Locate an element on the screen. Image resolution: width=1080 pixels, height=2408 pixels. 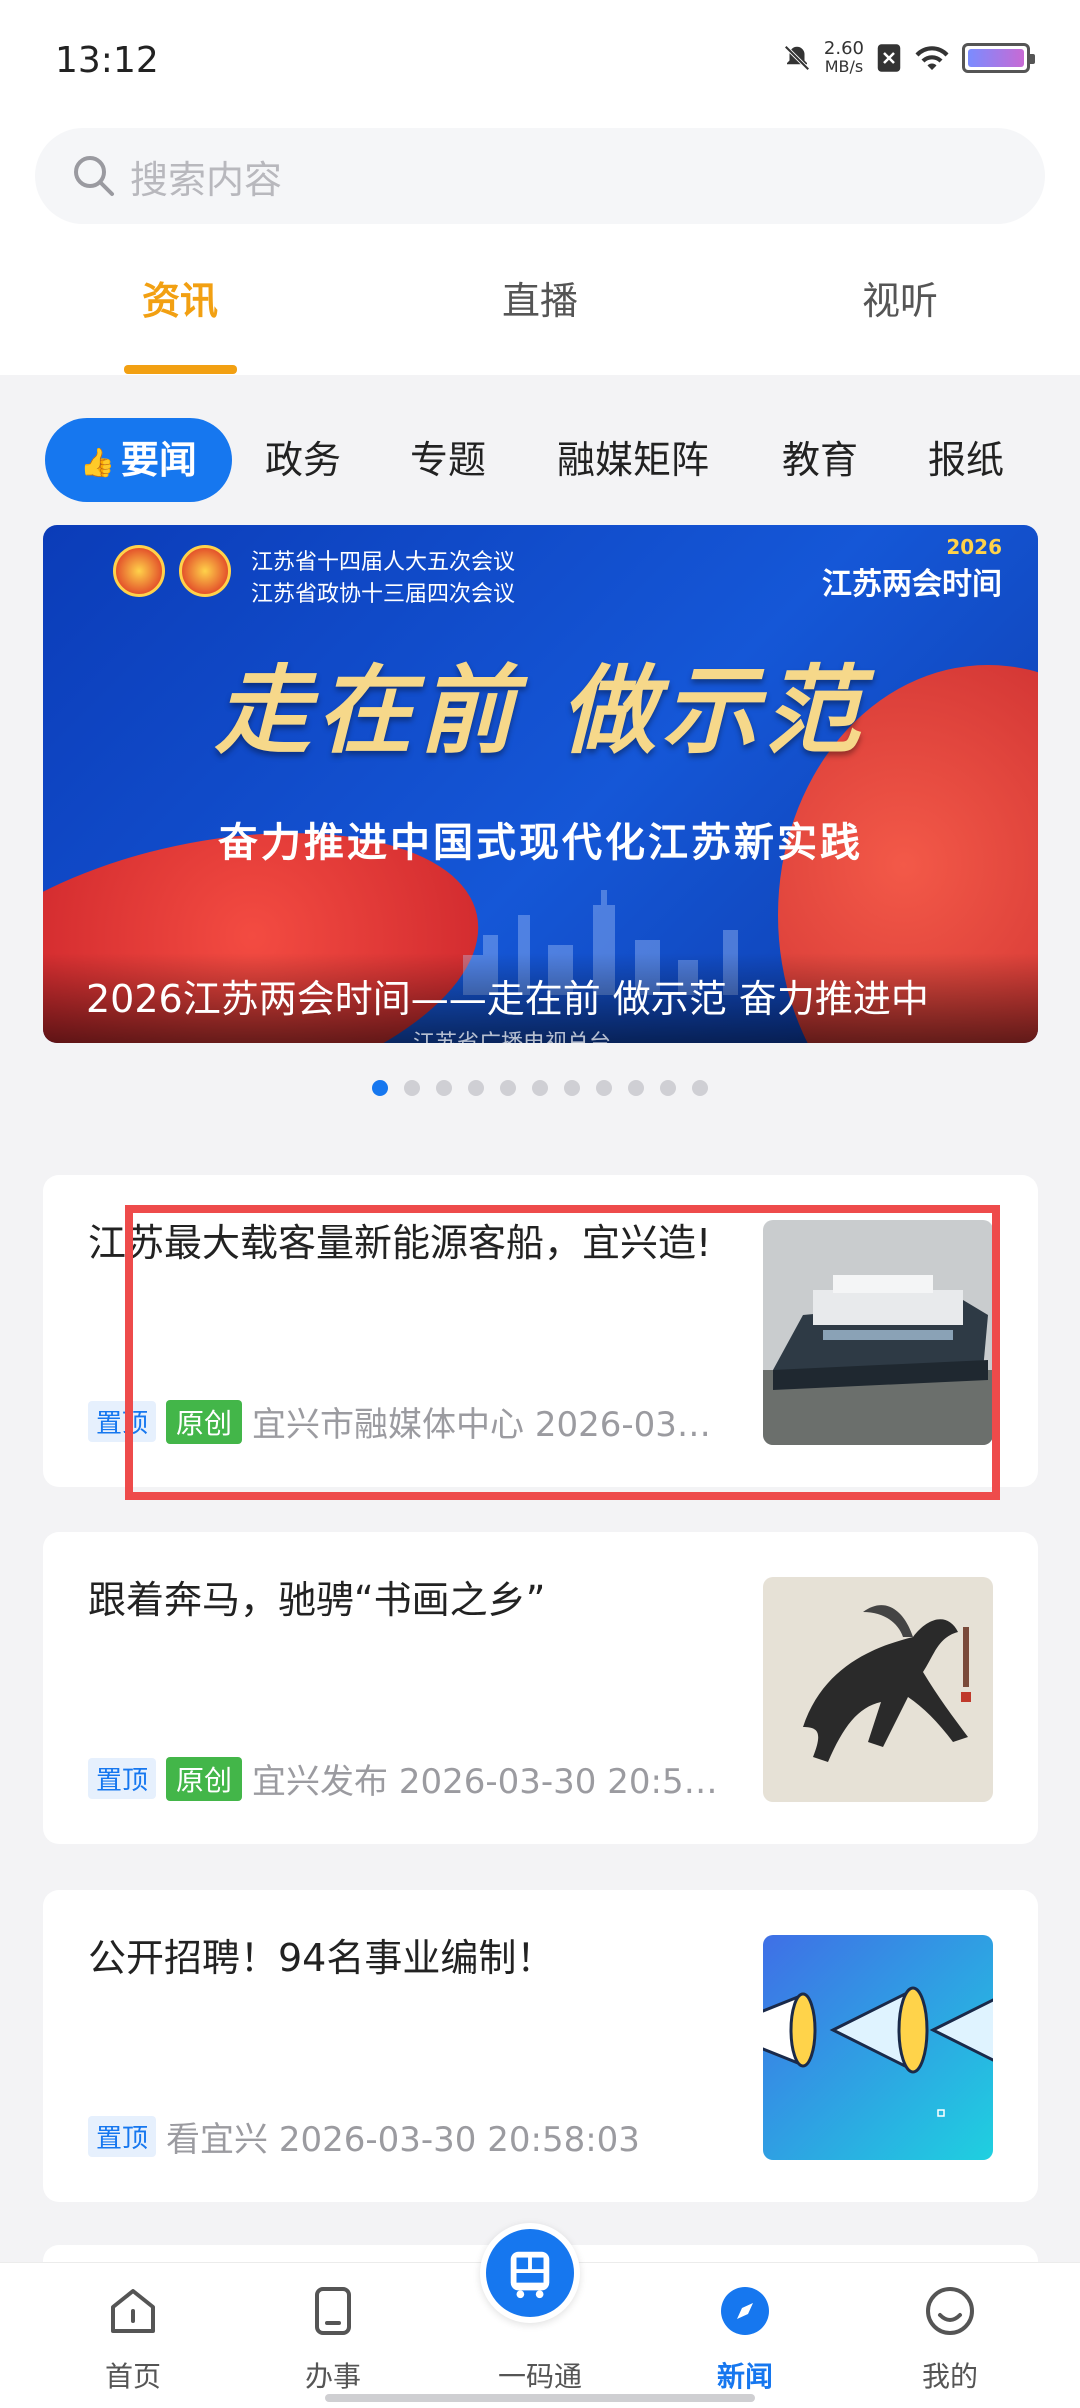
qr-bus-icon is located at coordinates (530, 2275).